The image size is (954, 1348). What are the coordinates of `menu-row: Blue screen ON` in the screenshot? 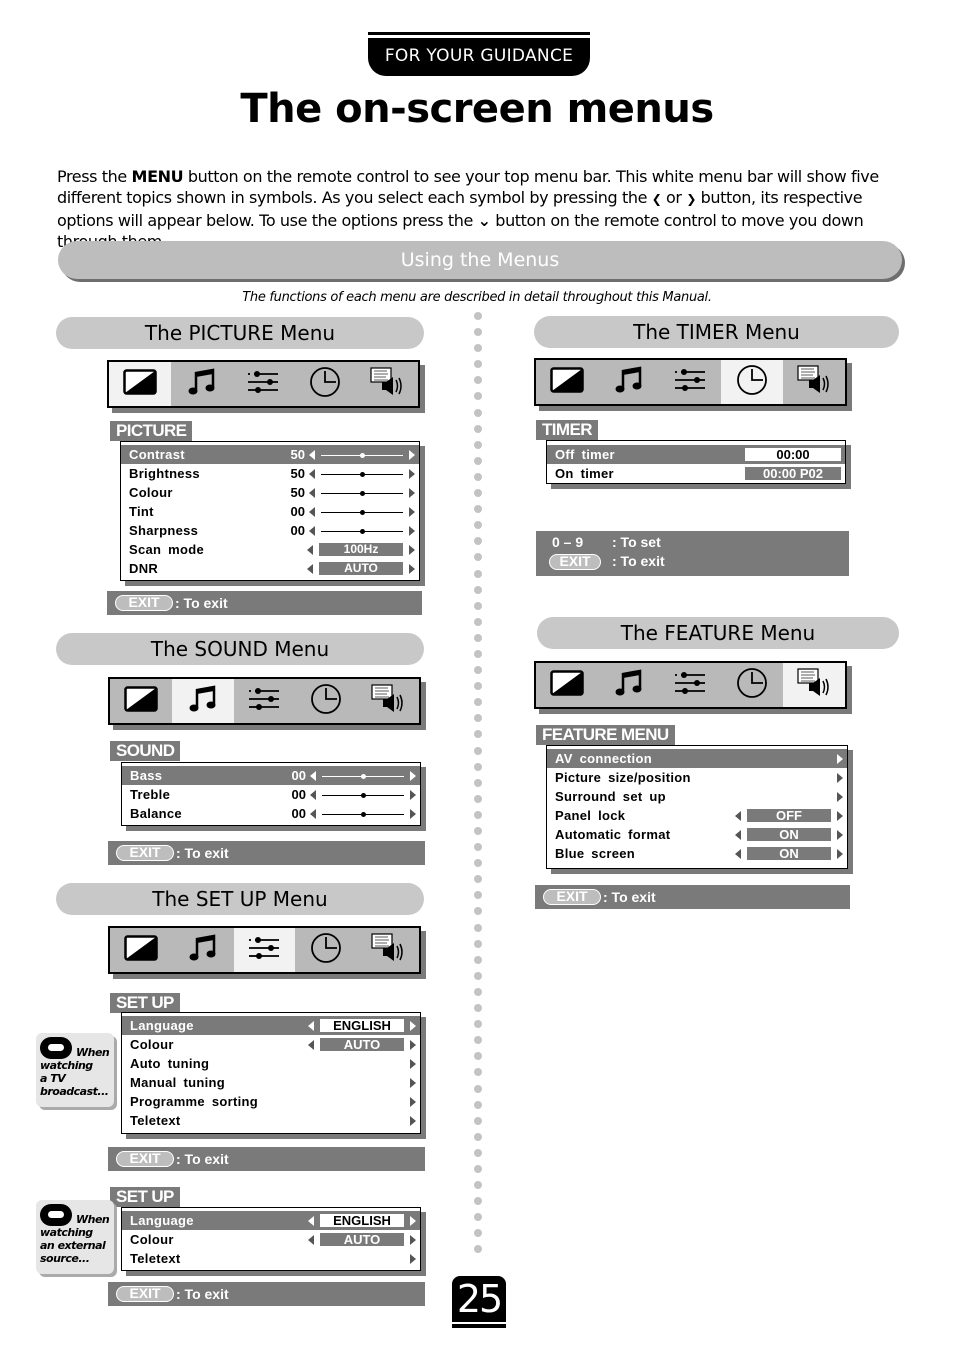 It's located at (697, 853).